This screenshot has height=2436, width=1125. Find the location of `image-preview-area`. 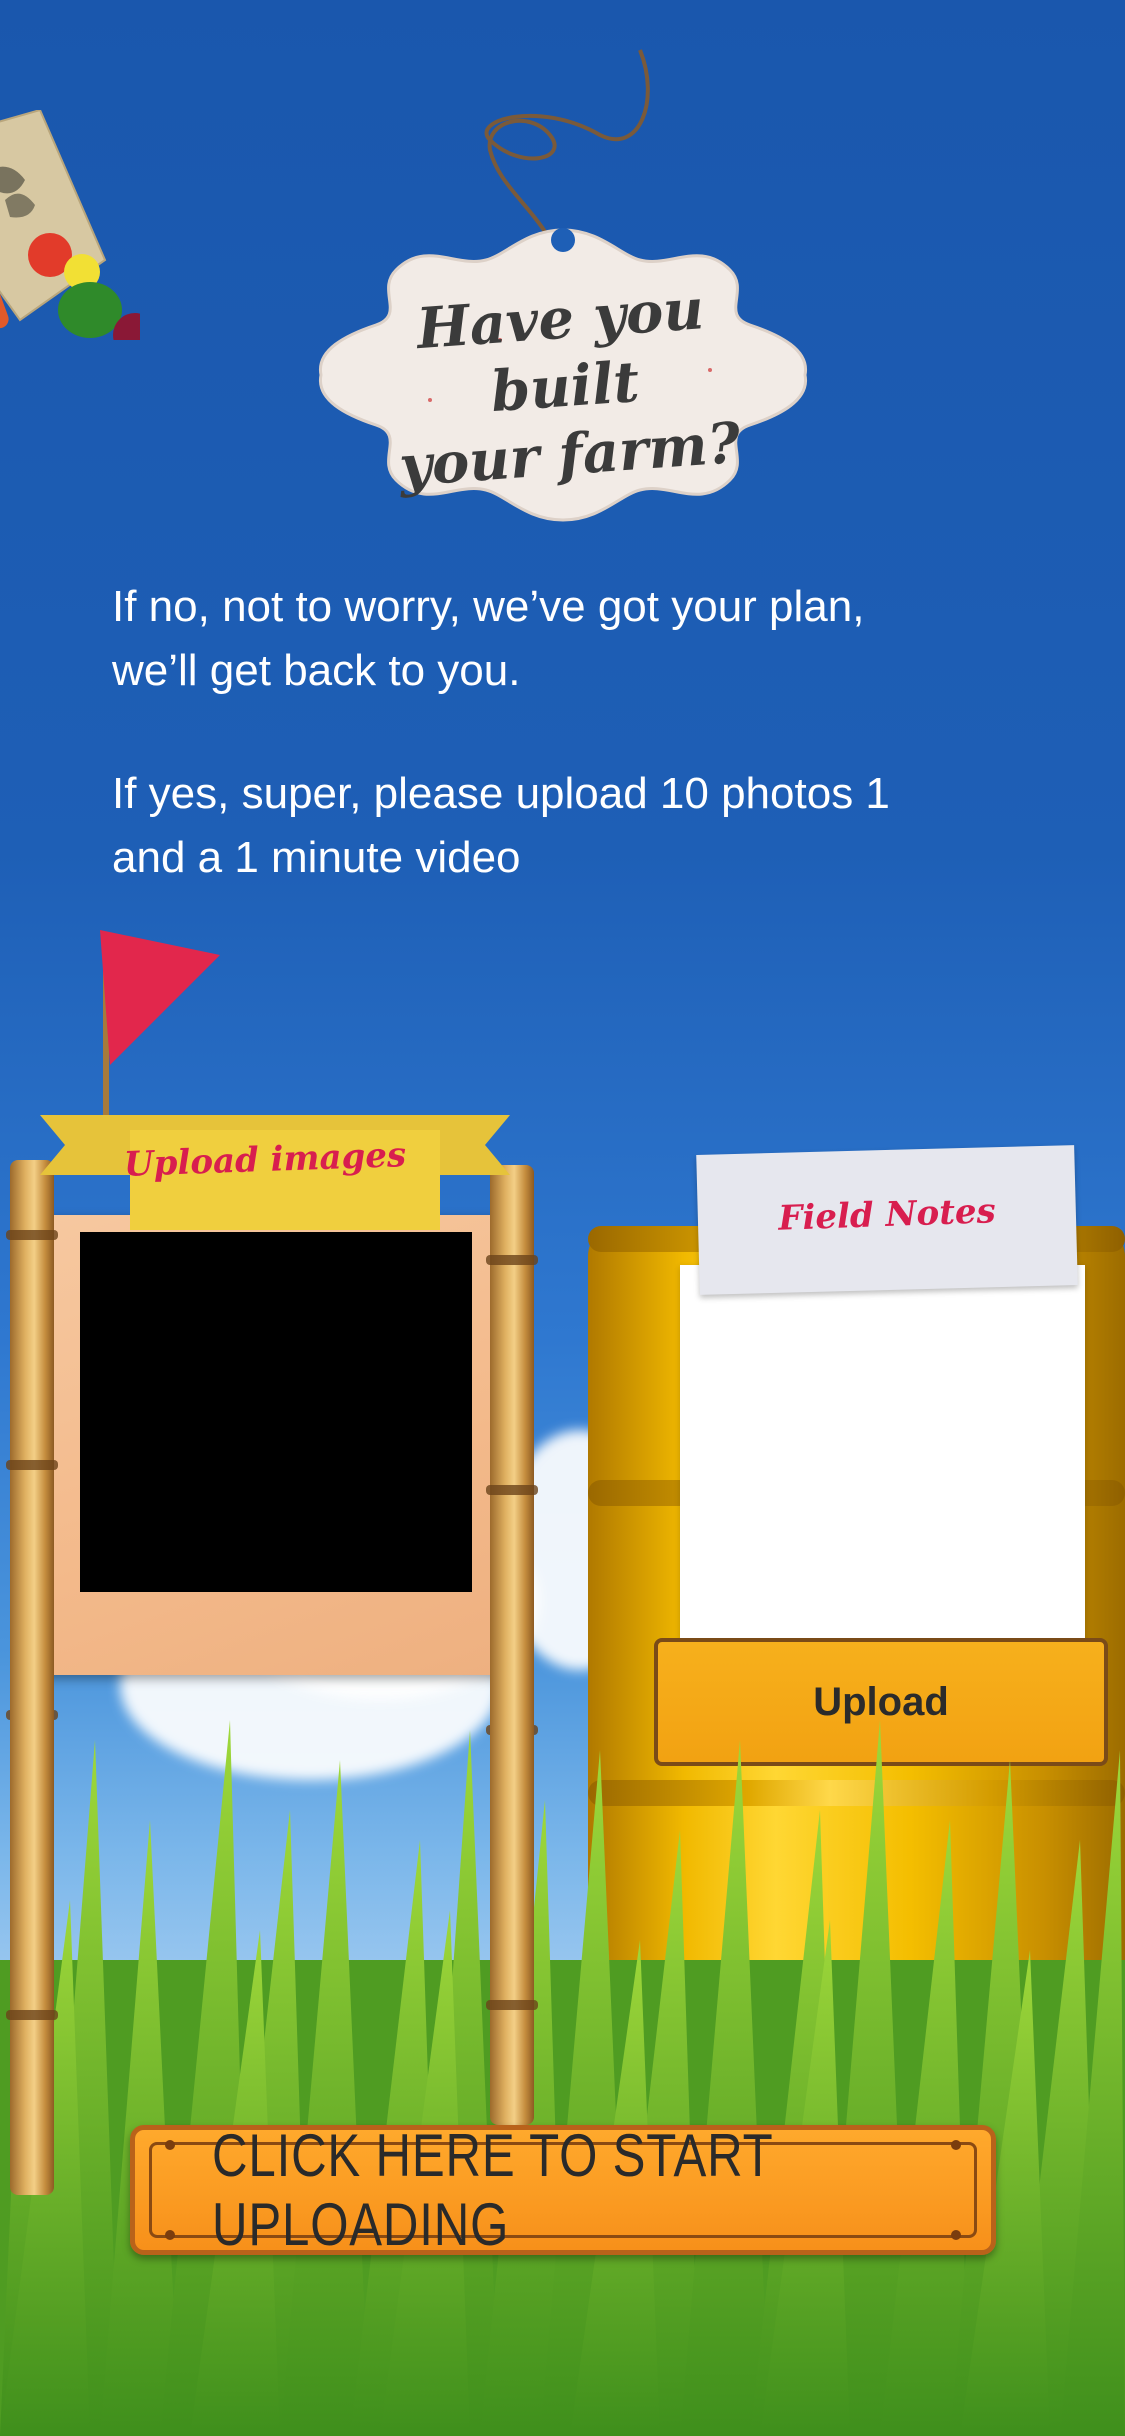

image-preview-area is located at coordinates (276, 1412).